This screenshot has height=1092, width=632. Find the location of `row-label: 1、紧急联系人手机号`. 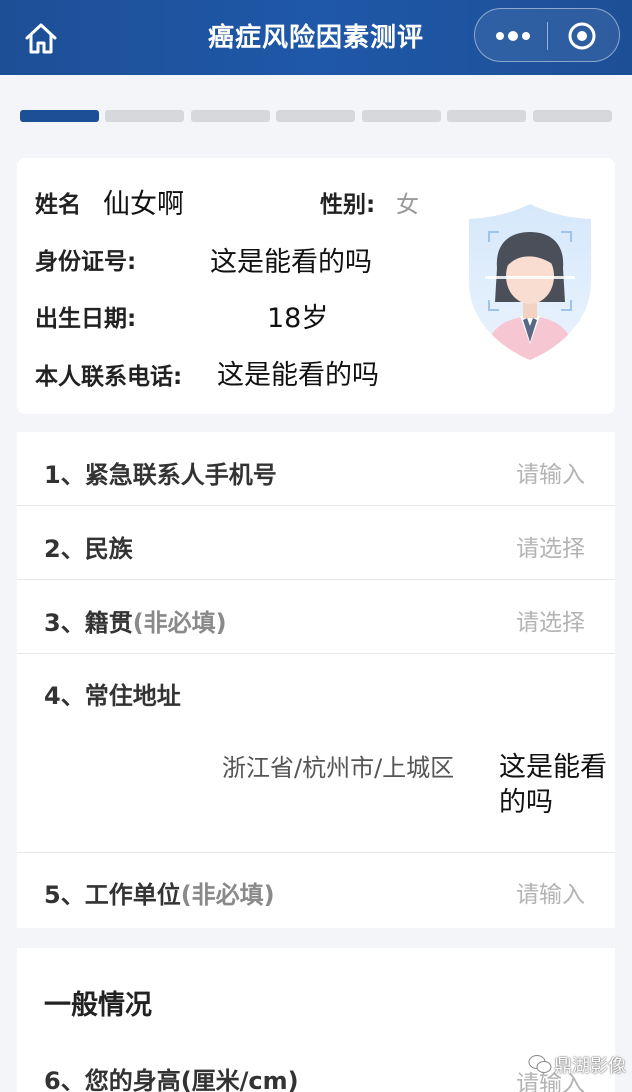

row-label: 1、紧急联系人手机号 is located at coordinates (160, 475).